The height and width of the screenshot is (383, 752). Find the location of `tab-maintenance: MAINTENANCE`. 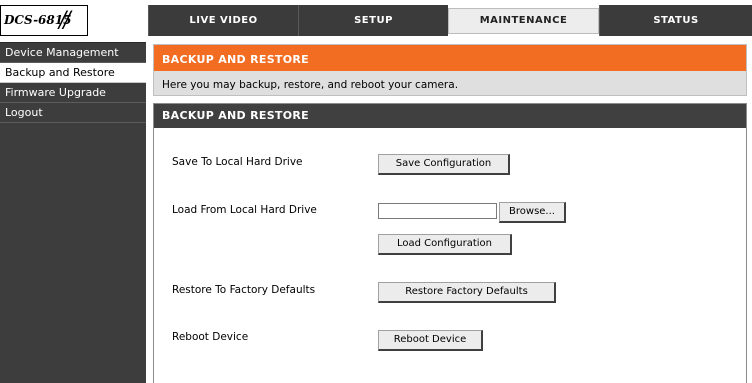

tab-maintenance: MAINTENANCE is located at coordinates (523, 21).